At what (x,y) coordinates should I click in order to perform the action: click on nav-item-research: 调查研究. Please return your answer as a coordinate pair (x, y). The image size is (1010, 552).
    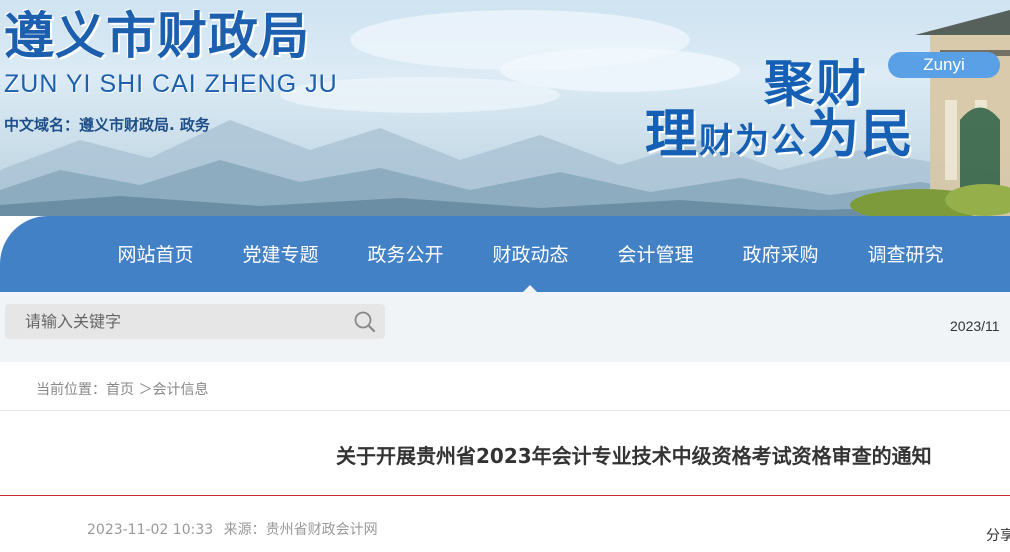
    Looking at the image, I should click on (905, 254).